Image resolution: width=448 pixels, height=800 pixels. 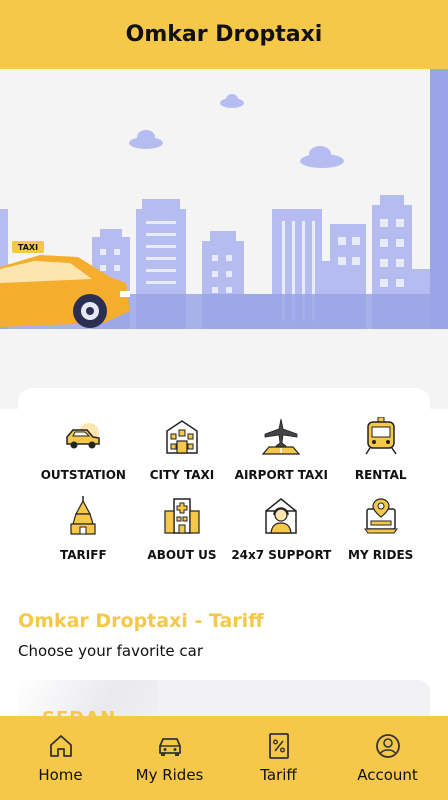 I want to click on menu-label: MY RIDES, so click(x=381, y=555).